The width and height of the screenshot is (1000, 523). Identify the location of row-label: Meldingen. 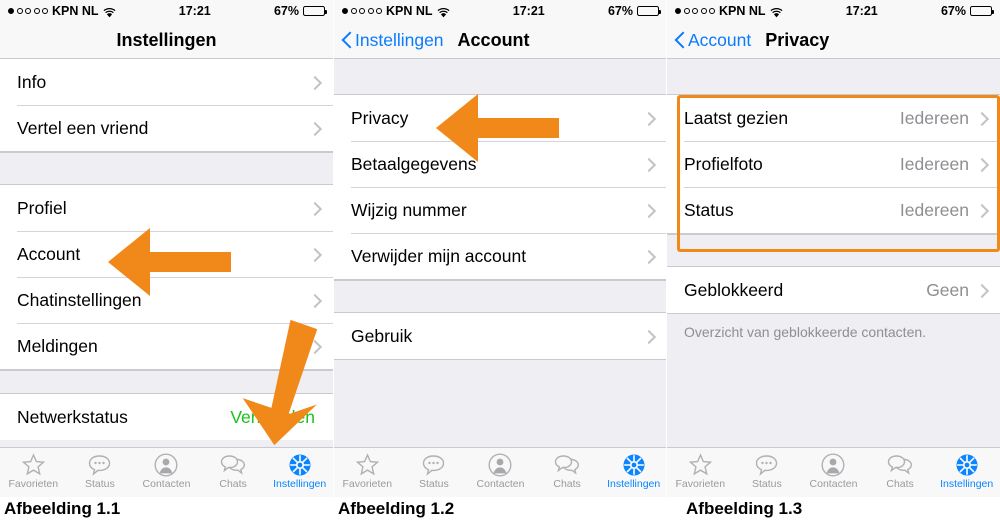
(57, 345).